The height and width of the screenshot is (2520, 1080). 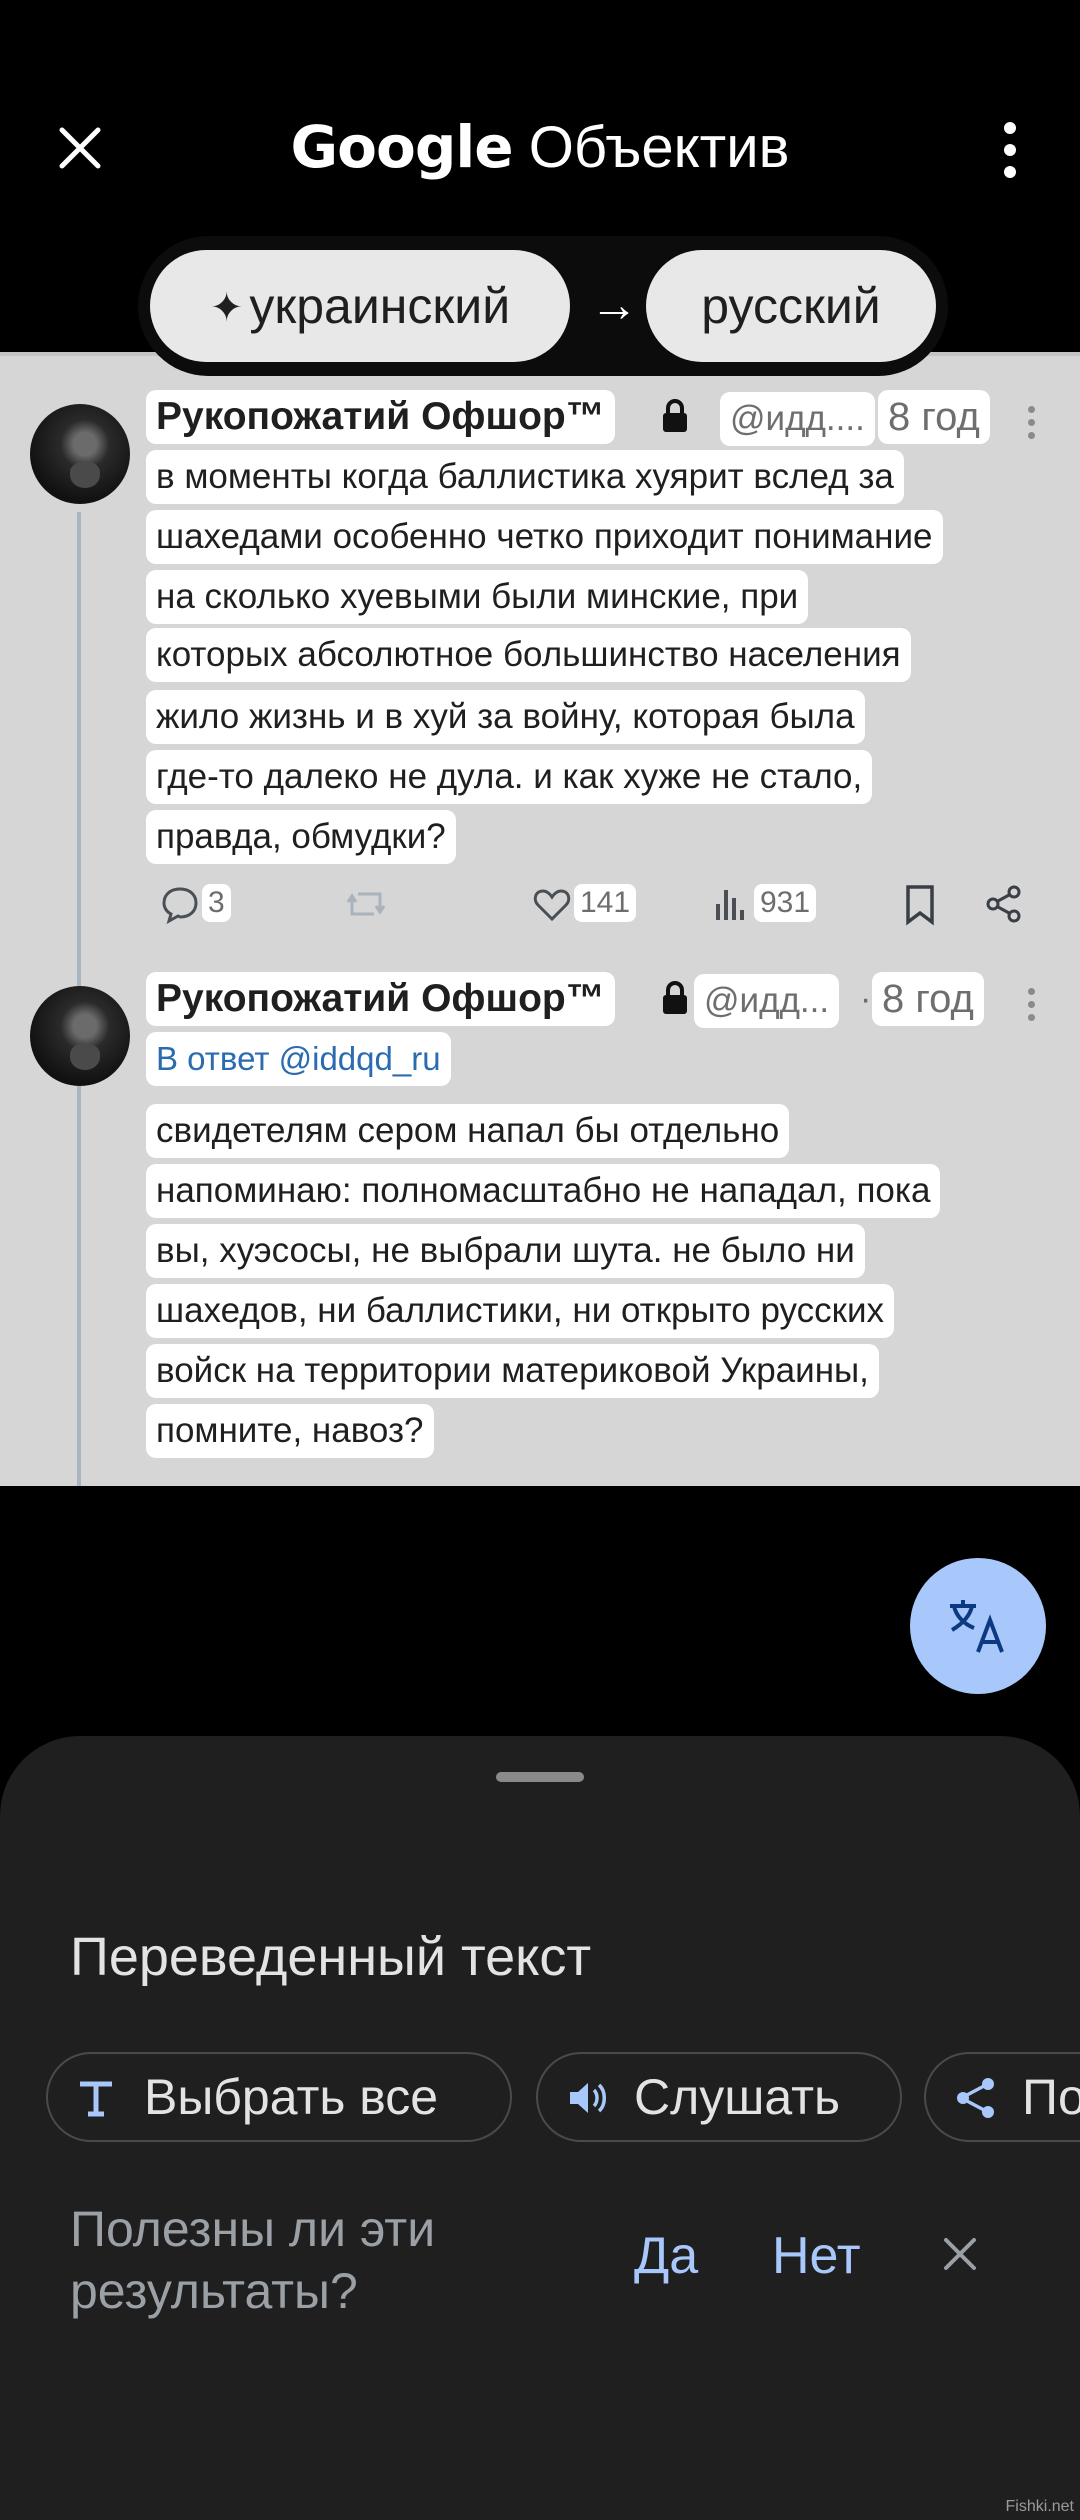 I want to click on speaker-icon, so click(x=588, y=2098).